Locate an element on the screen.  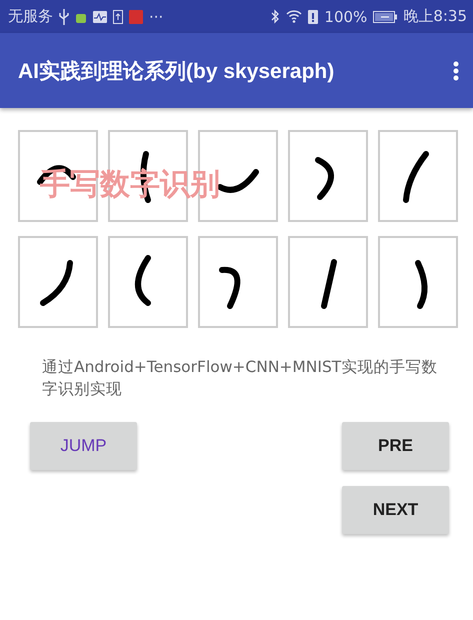
carrier-text: 无服务 is located at coordinates (30, 16).